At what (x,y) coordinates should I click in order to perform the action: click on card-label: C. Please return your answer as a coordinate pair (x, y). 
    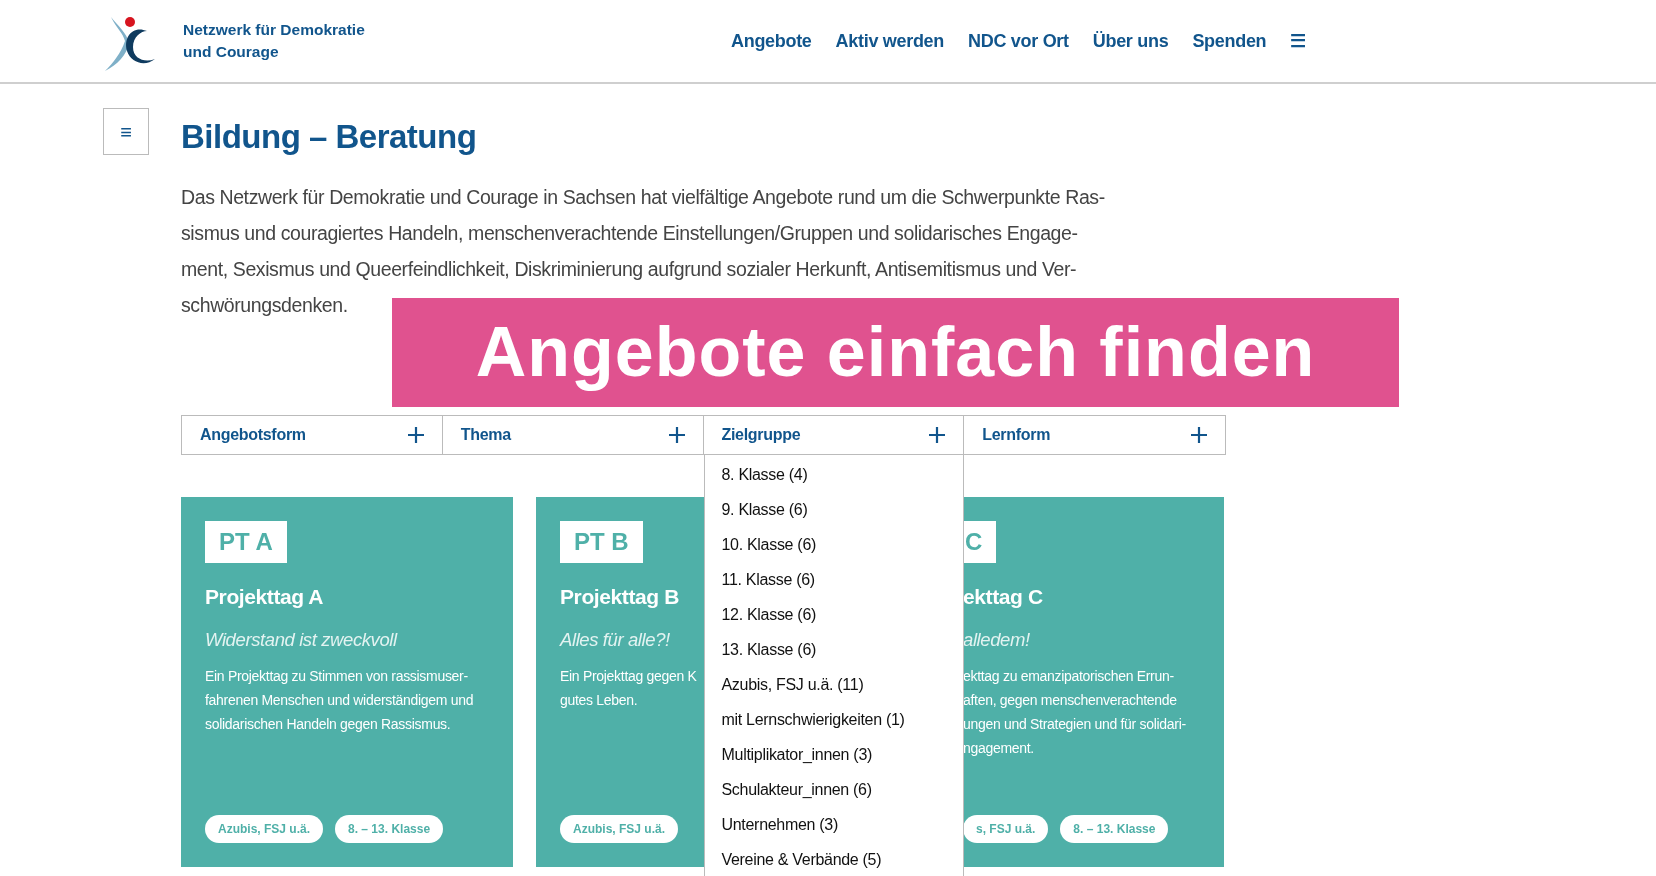
    Looking at the image, I should click on (980, 541).